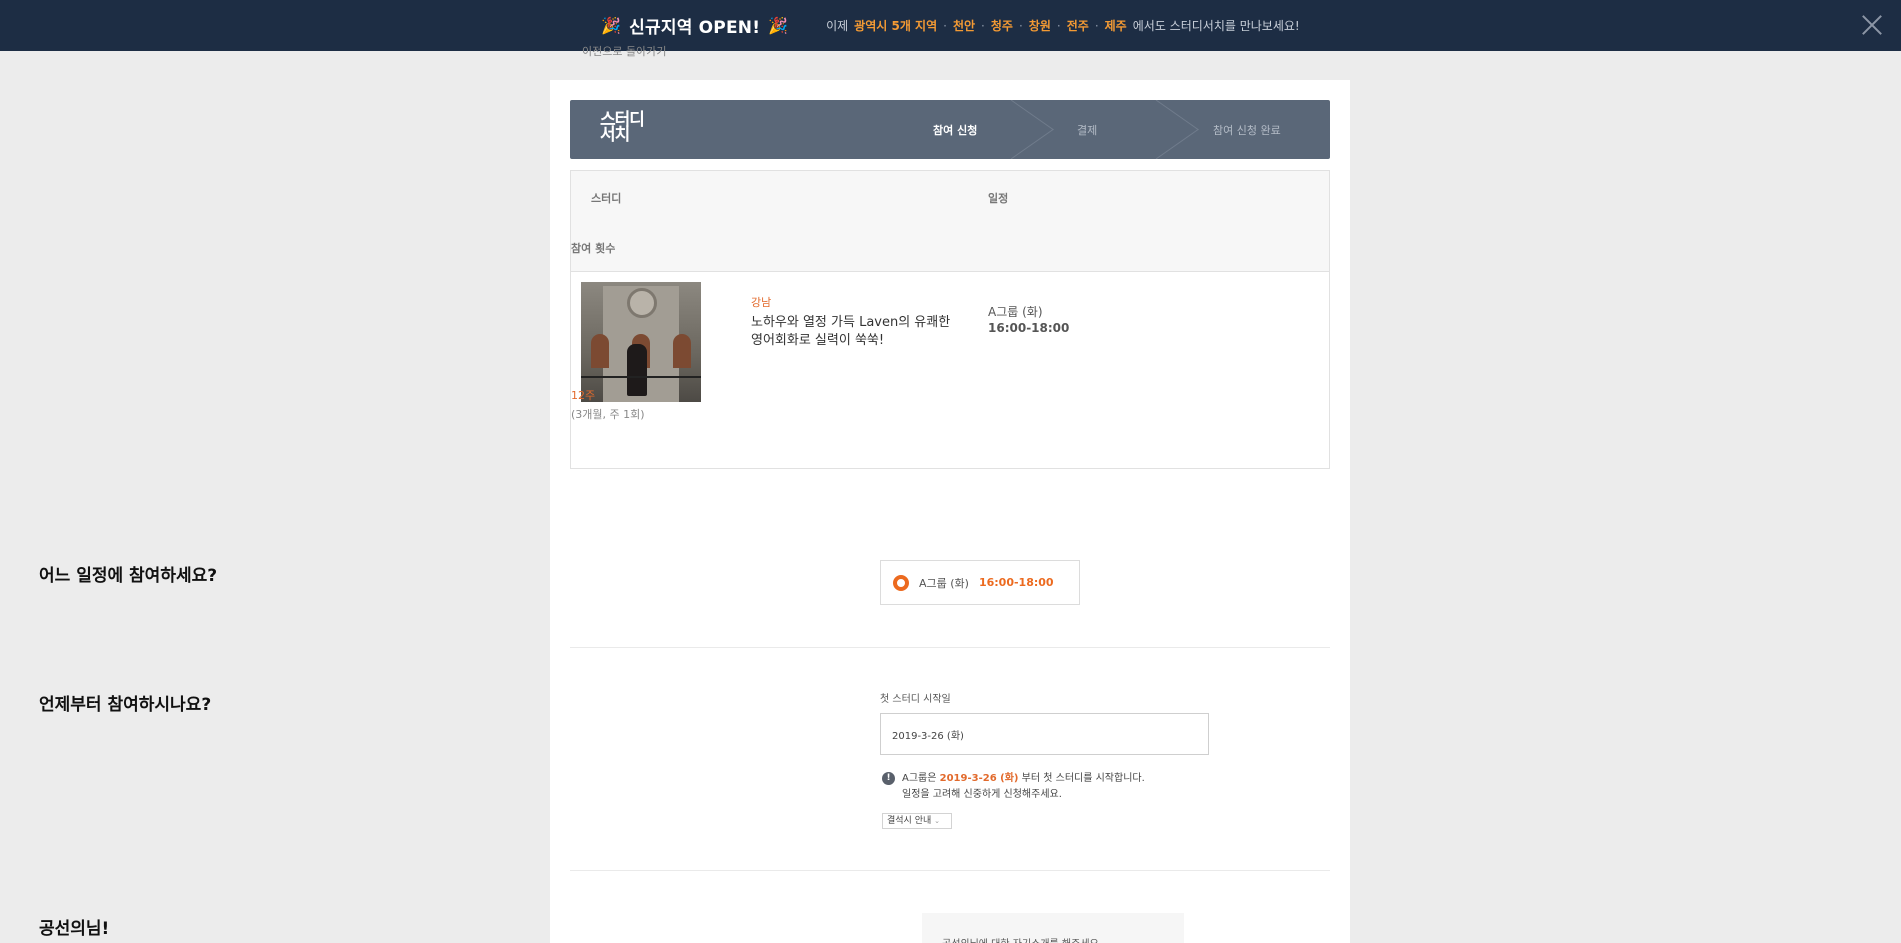 This screenshot has height=943, width=1901. What do you see at coordinates (606, 198) in the screenshot?
I see `header-study: 스터디` at bounding box center [606, 198].